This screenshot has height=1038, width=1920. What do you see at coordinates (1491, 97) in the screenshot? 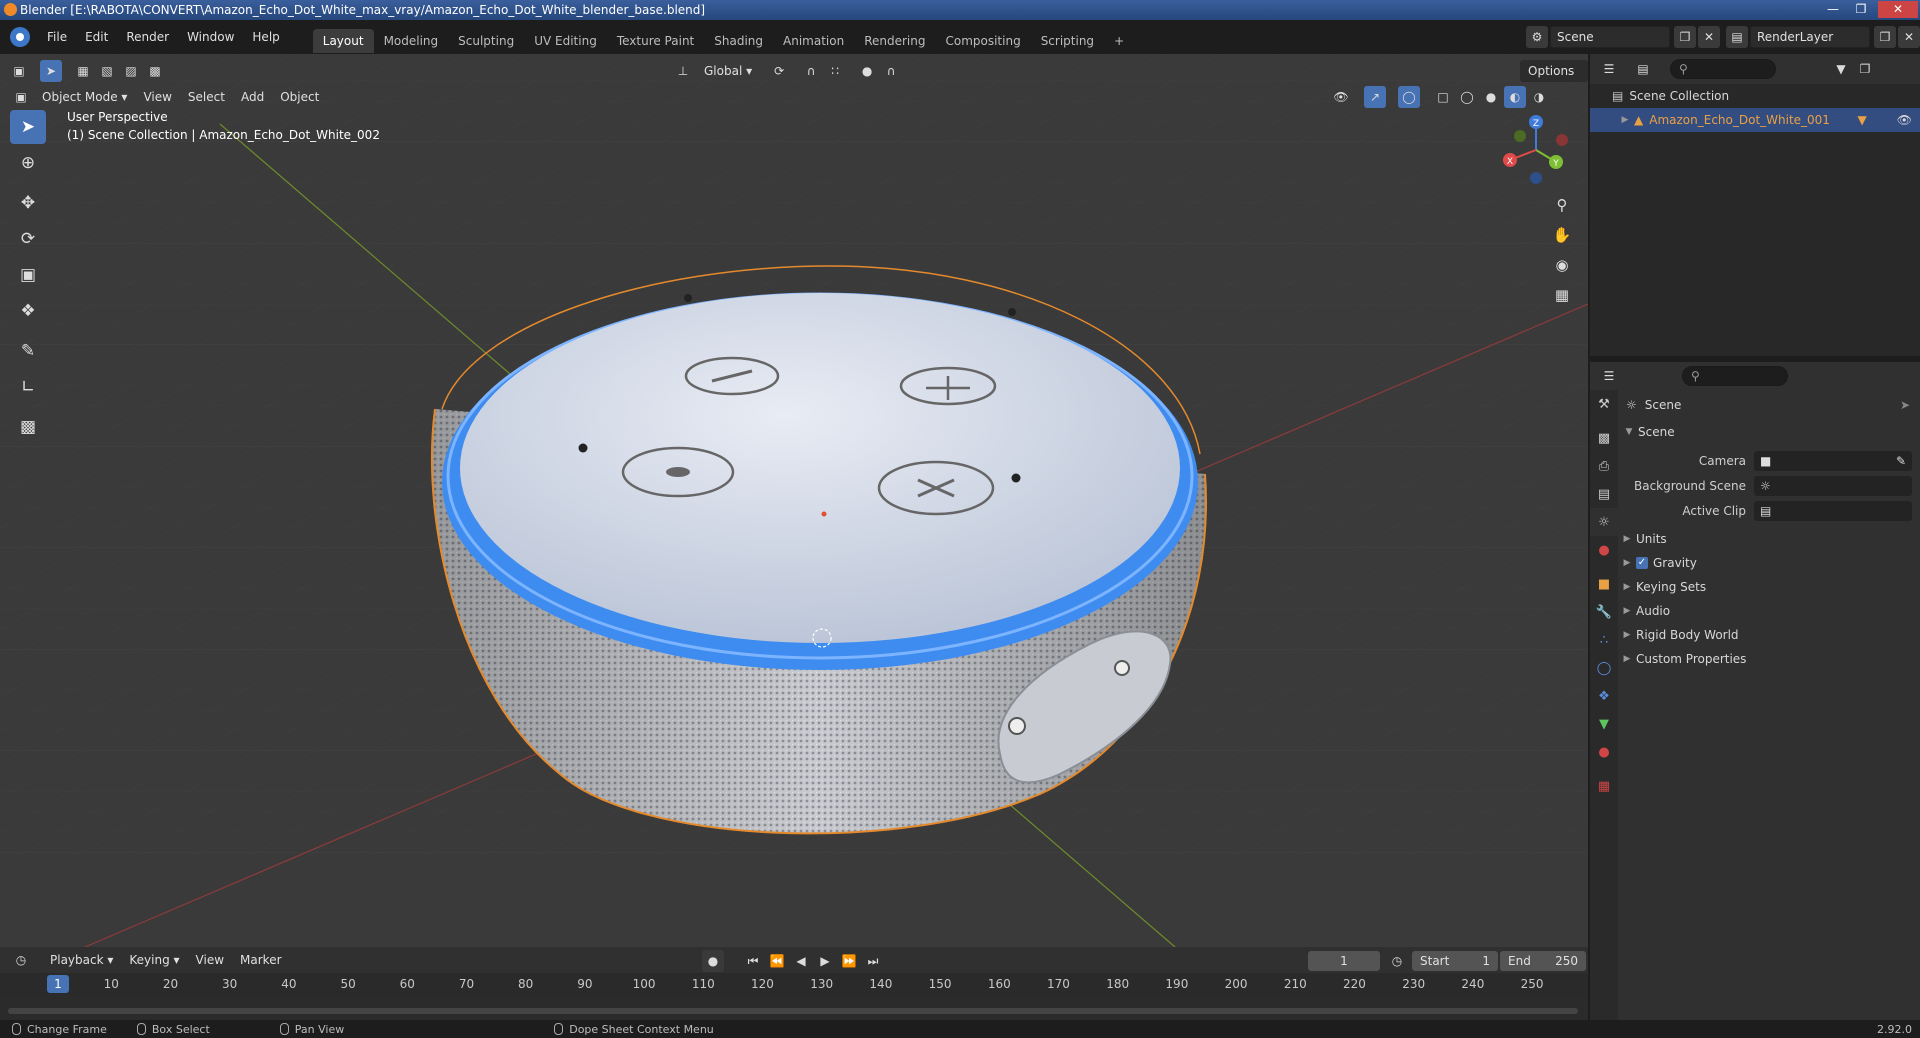
I see `shading-solid-icon: ●` at bounding box center [1491, 97].